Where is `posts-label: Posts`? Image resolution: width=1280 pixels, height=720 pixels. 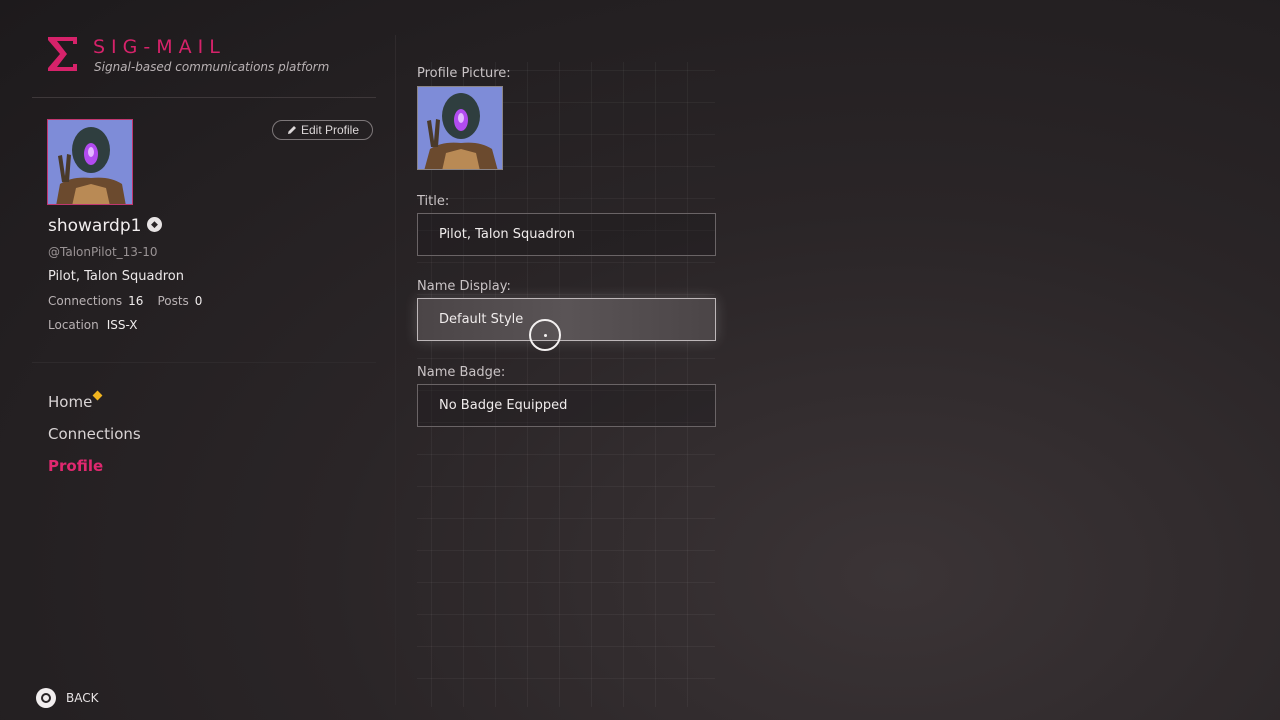 posts-label: Posts is located at coordinates (173, 301).